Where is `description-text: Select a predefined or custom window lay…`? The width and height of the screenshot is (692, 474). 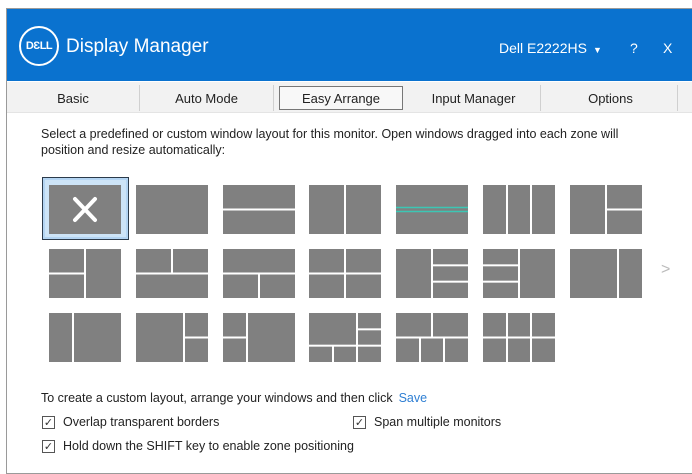
description-text: Select a predefined or custom window lay… is located at coordinates (330, 142).